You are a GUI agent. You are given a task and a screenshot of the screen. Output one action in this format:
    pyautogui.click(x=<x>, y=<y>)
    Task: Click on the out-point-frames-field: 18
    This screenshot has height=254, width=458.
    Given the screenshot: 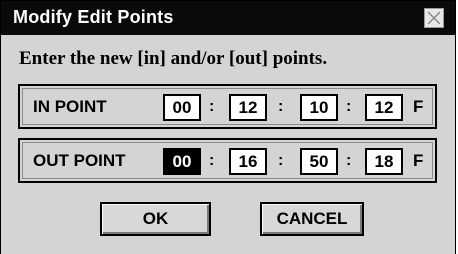 What is the action you would take?
    pyautogui.click(x=384, y=161)
    